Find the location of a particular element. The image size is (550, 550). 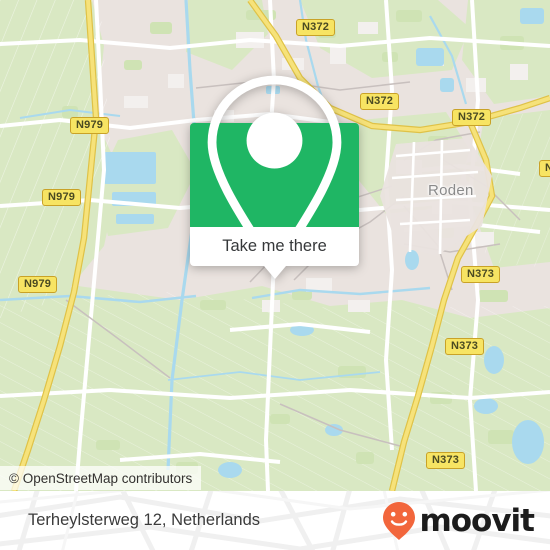

location-callout-card: Take me there is located at coordinates (274, 177).